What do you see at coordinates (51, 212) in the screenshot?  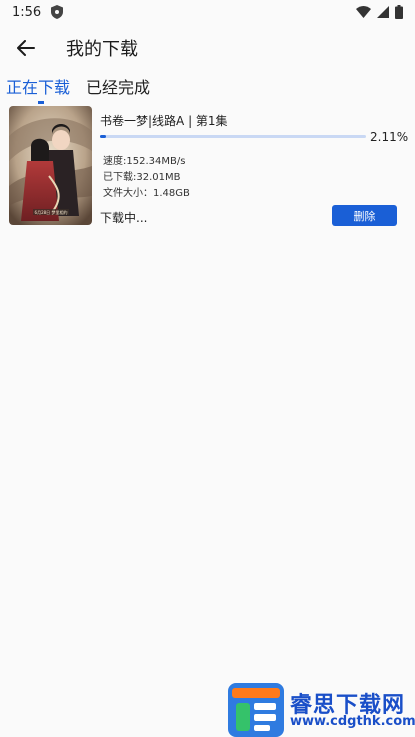 I see `poster-caption: 6月28日 梦里相约` at bounding box center [51, 212].